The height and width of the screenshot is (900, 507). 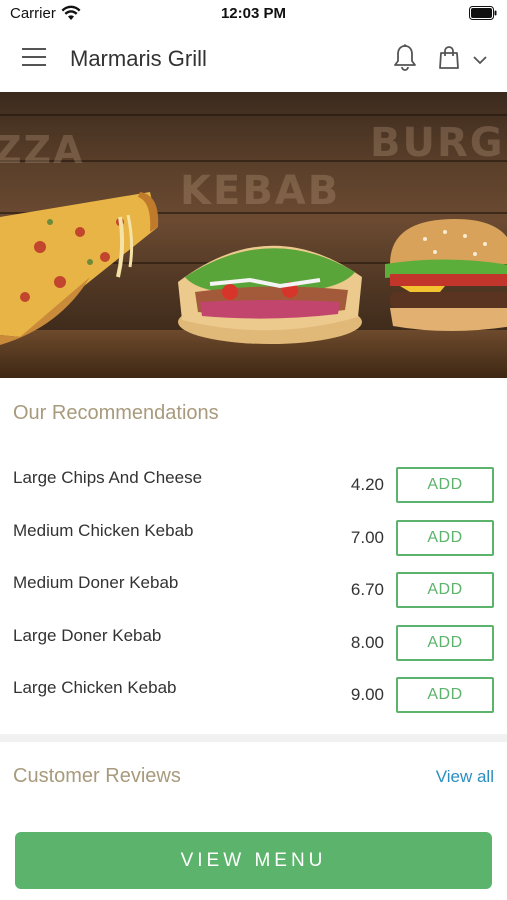 What do you see at coordinates (367, 589) in the screenshot?
I see `item-price: 6.70` at bounding box center [367, 589].